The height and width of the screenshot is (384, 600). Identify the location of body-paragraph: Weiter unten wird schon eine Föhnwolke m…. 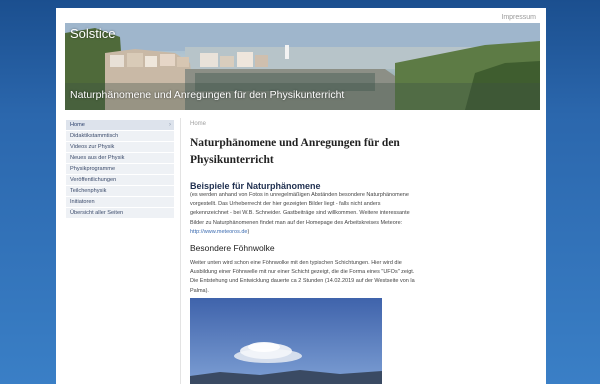
(302, 277).